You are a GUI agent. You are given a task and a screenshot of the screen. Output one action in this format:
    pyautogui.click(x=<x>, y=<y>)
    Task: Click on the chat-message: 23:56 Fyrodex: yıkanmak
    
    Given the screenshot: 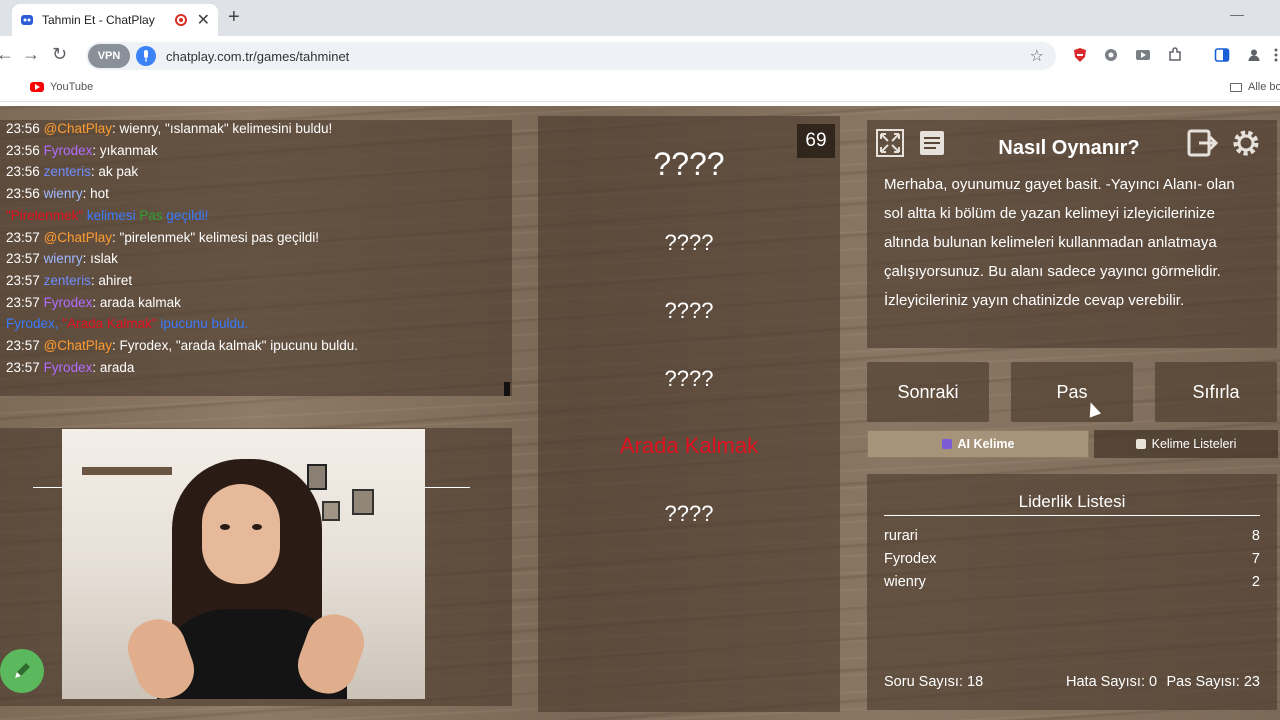 What is the action you would take?
    pyautogui.click(x=82, y=150)
    